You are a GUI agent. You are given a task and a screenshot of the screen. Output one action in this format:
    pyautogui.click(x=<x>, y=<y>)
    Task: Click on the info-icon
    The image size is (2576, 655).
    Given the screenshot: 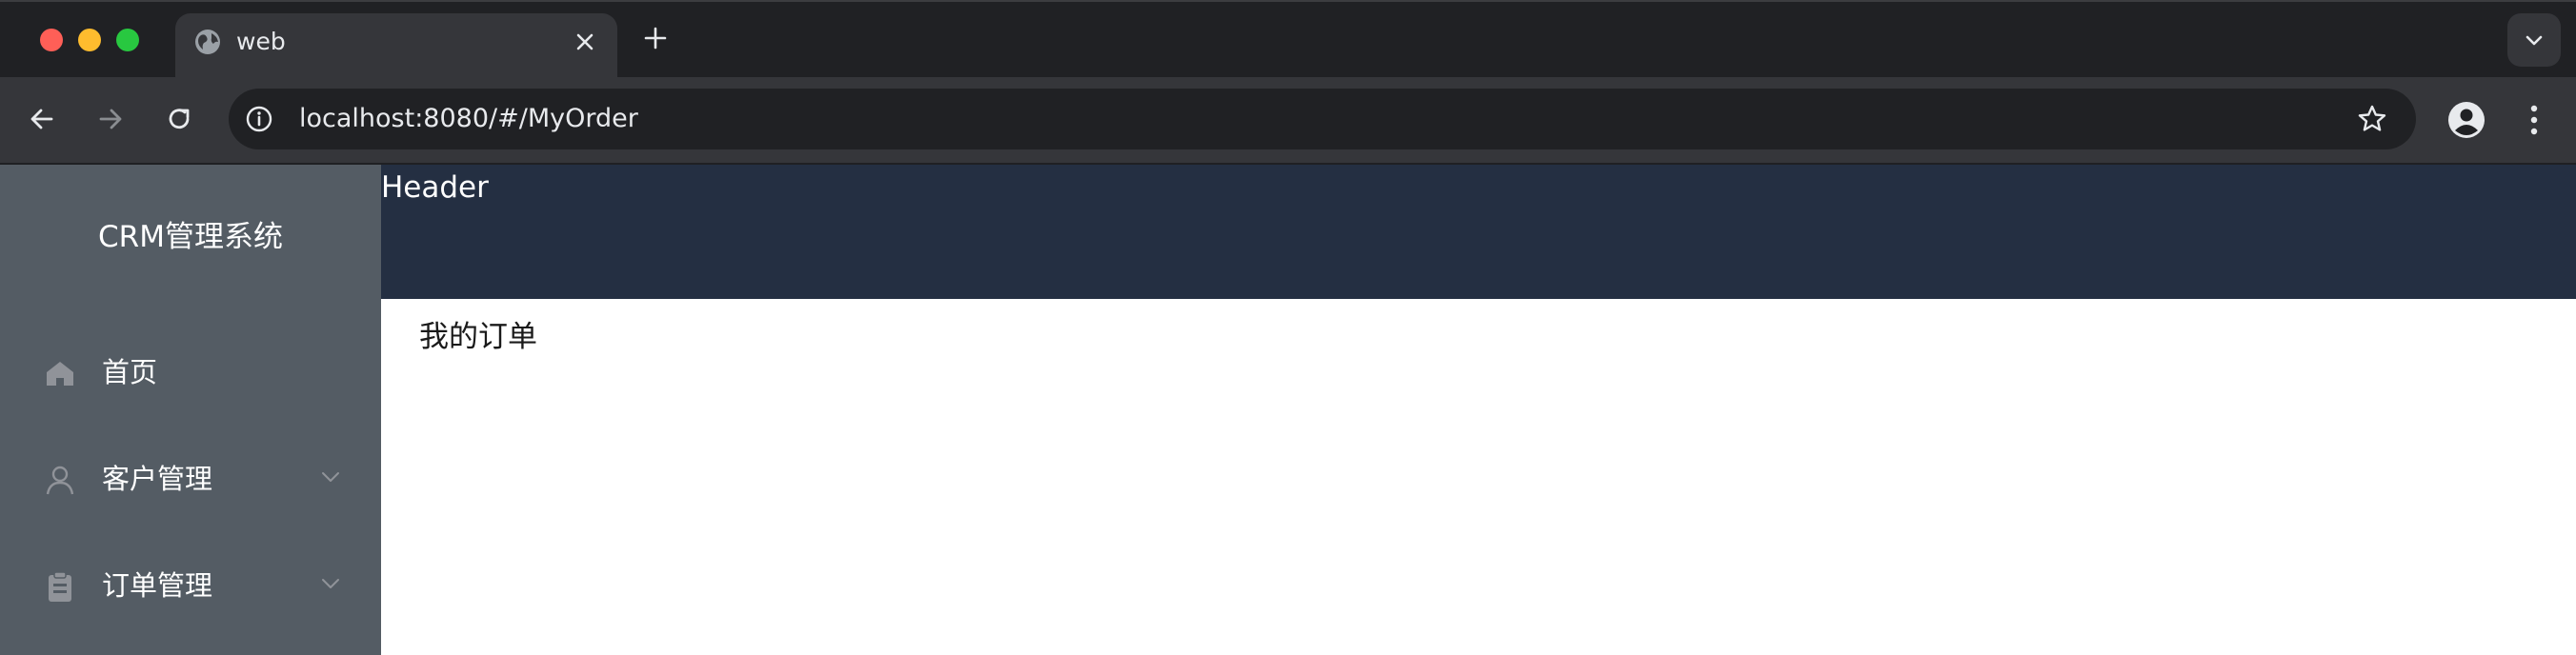 What is the action you would take?
    pyautogui.click(x=259, y=119)
    